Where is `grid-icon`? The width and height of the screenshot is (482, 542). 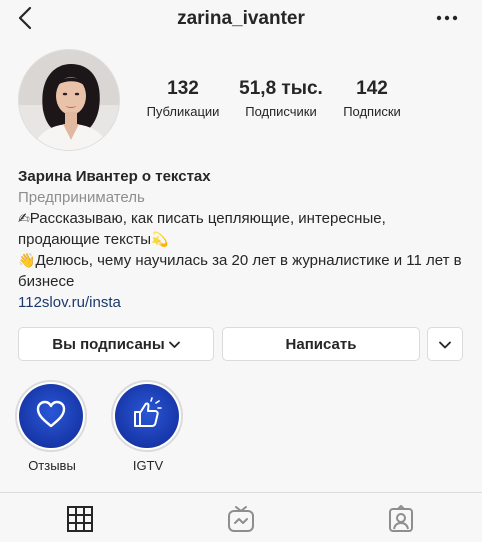
grid-icon is located at coordinates (80, 519).